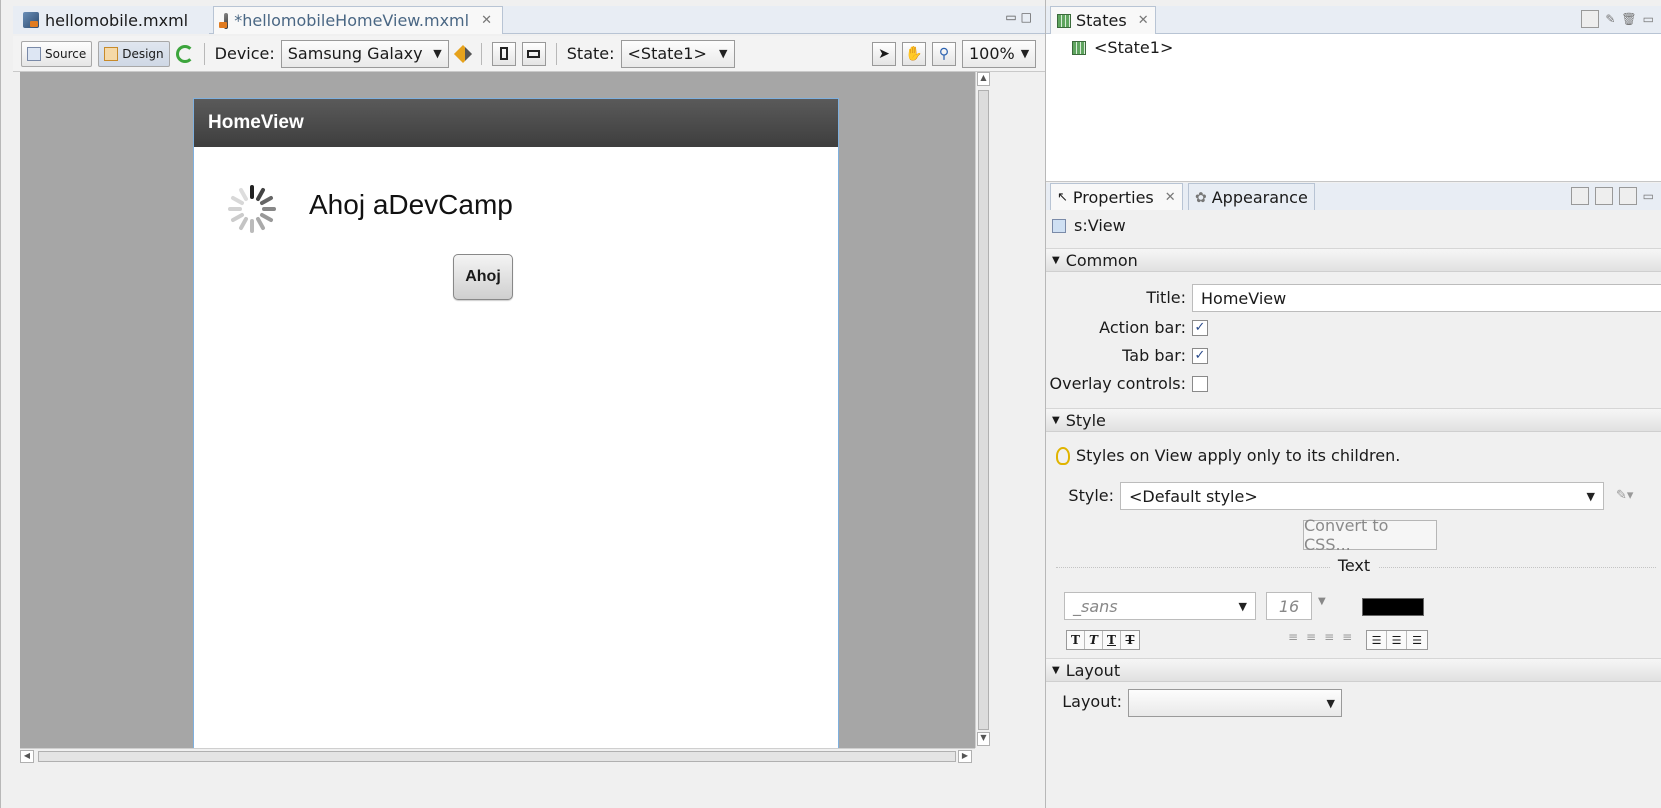 The height and width of the screenshot is (808, 1661). Describe the element at coordinates (1092, 701) in the screenshot. I see `layout-label: Layout:` at that location.